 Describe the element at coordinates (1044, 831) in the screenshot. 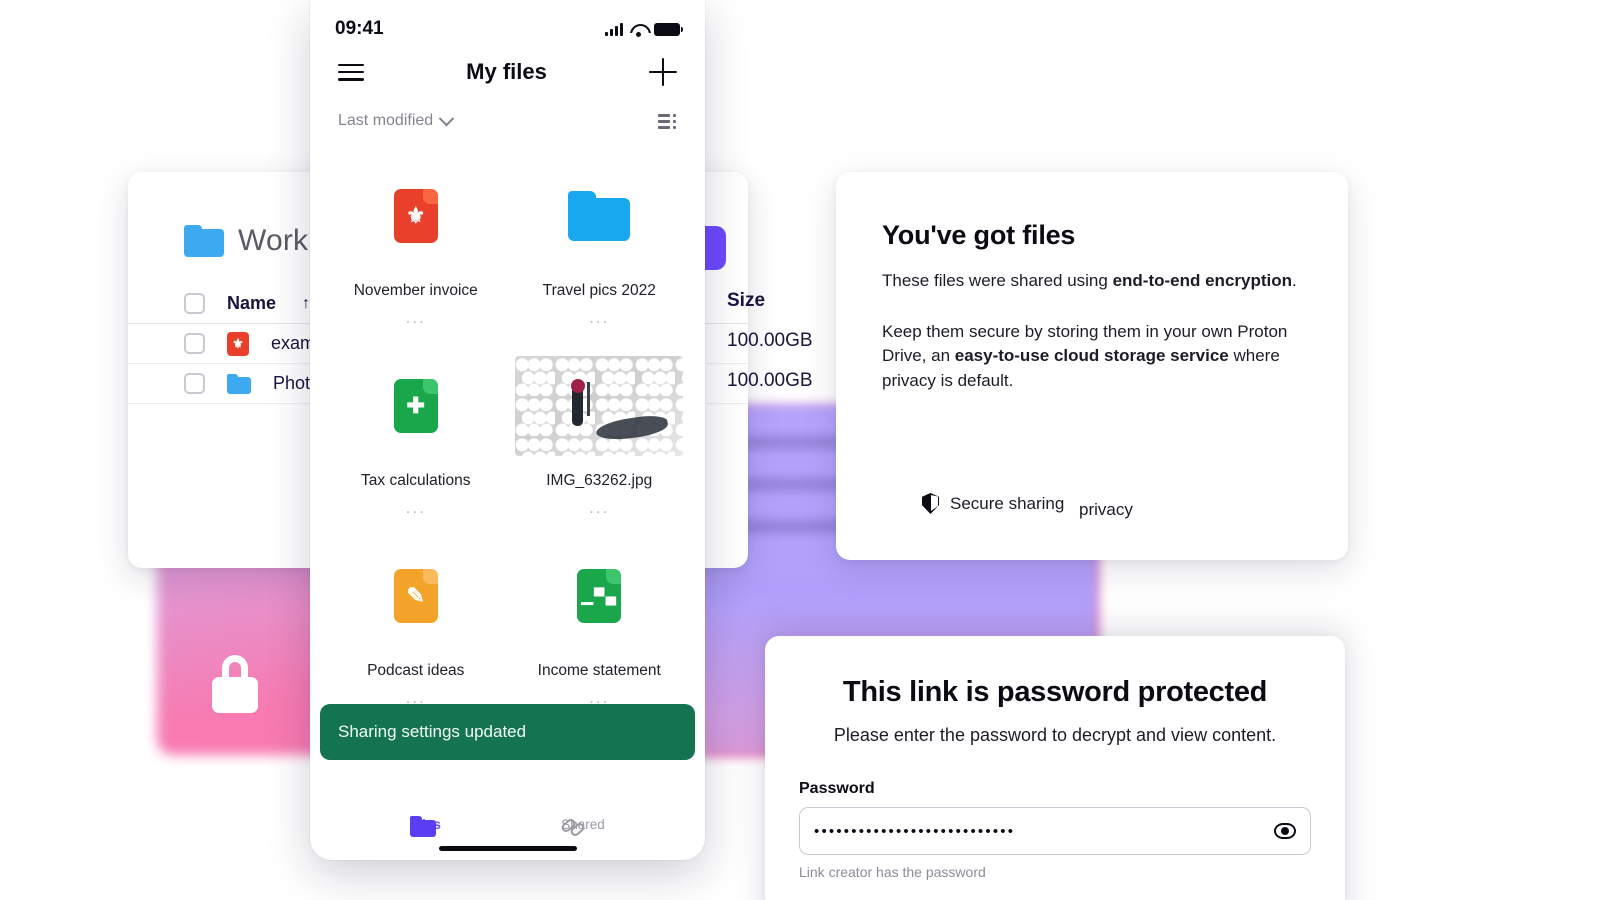

I see `password-input: •••••••••••••••••••••••••••` at that location.